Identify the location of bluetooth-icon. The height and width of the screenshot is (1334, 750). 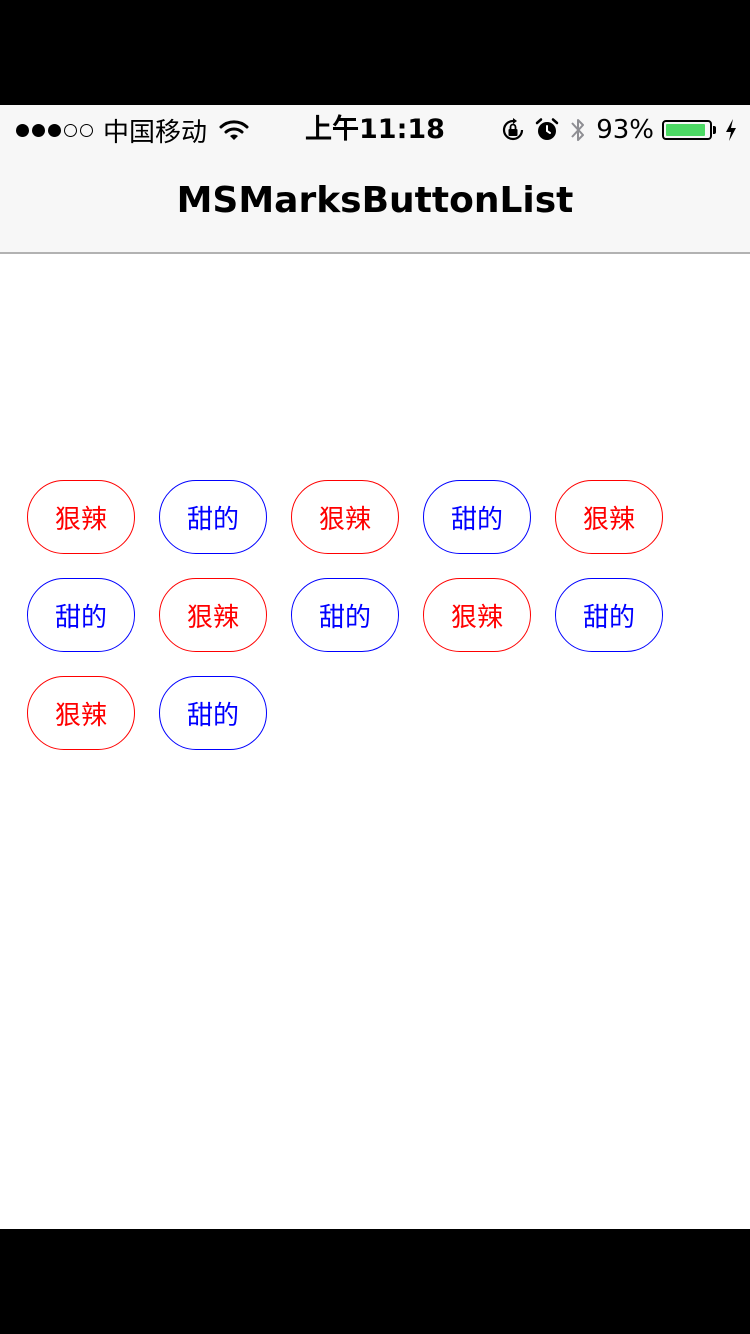
(578, 130).